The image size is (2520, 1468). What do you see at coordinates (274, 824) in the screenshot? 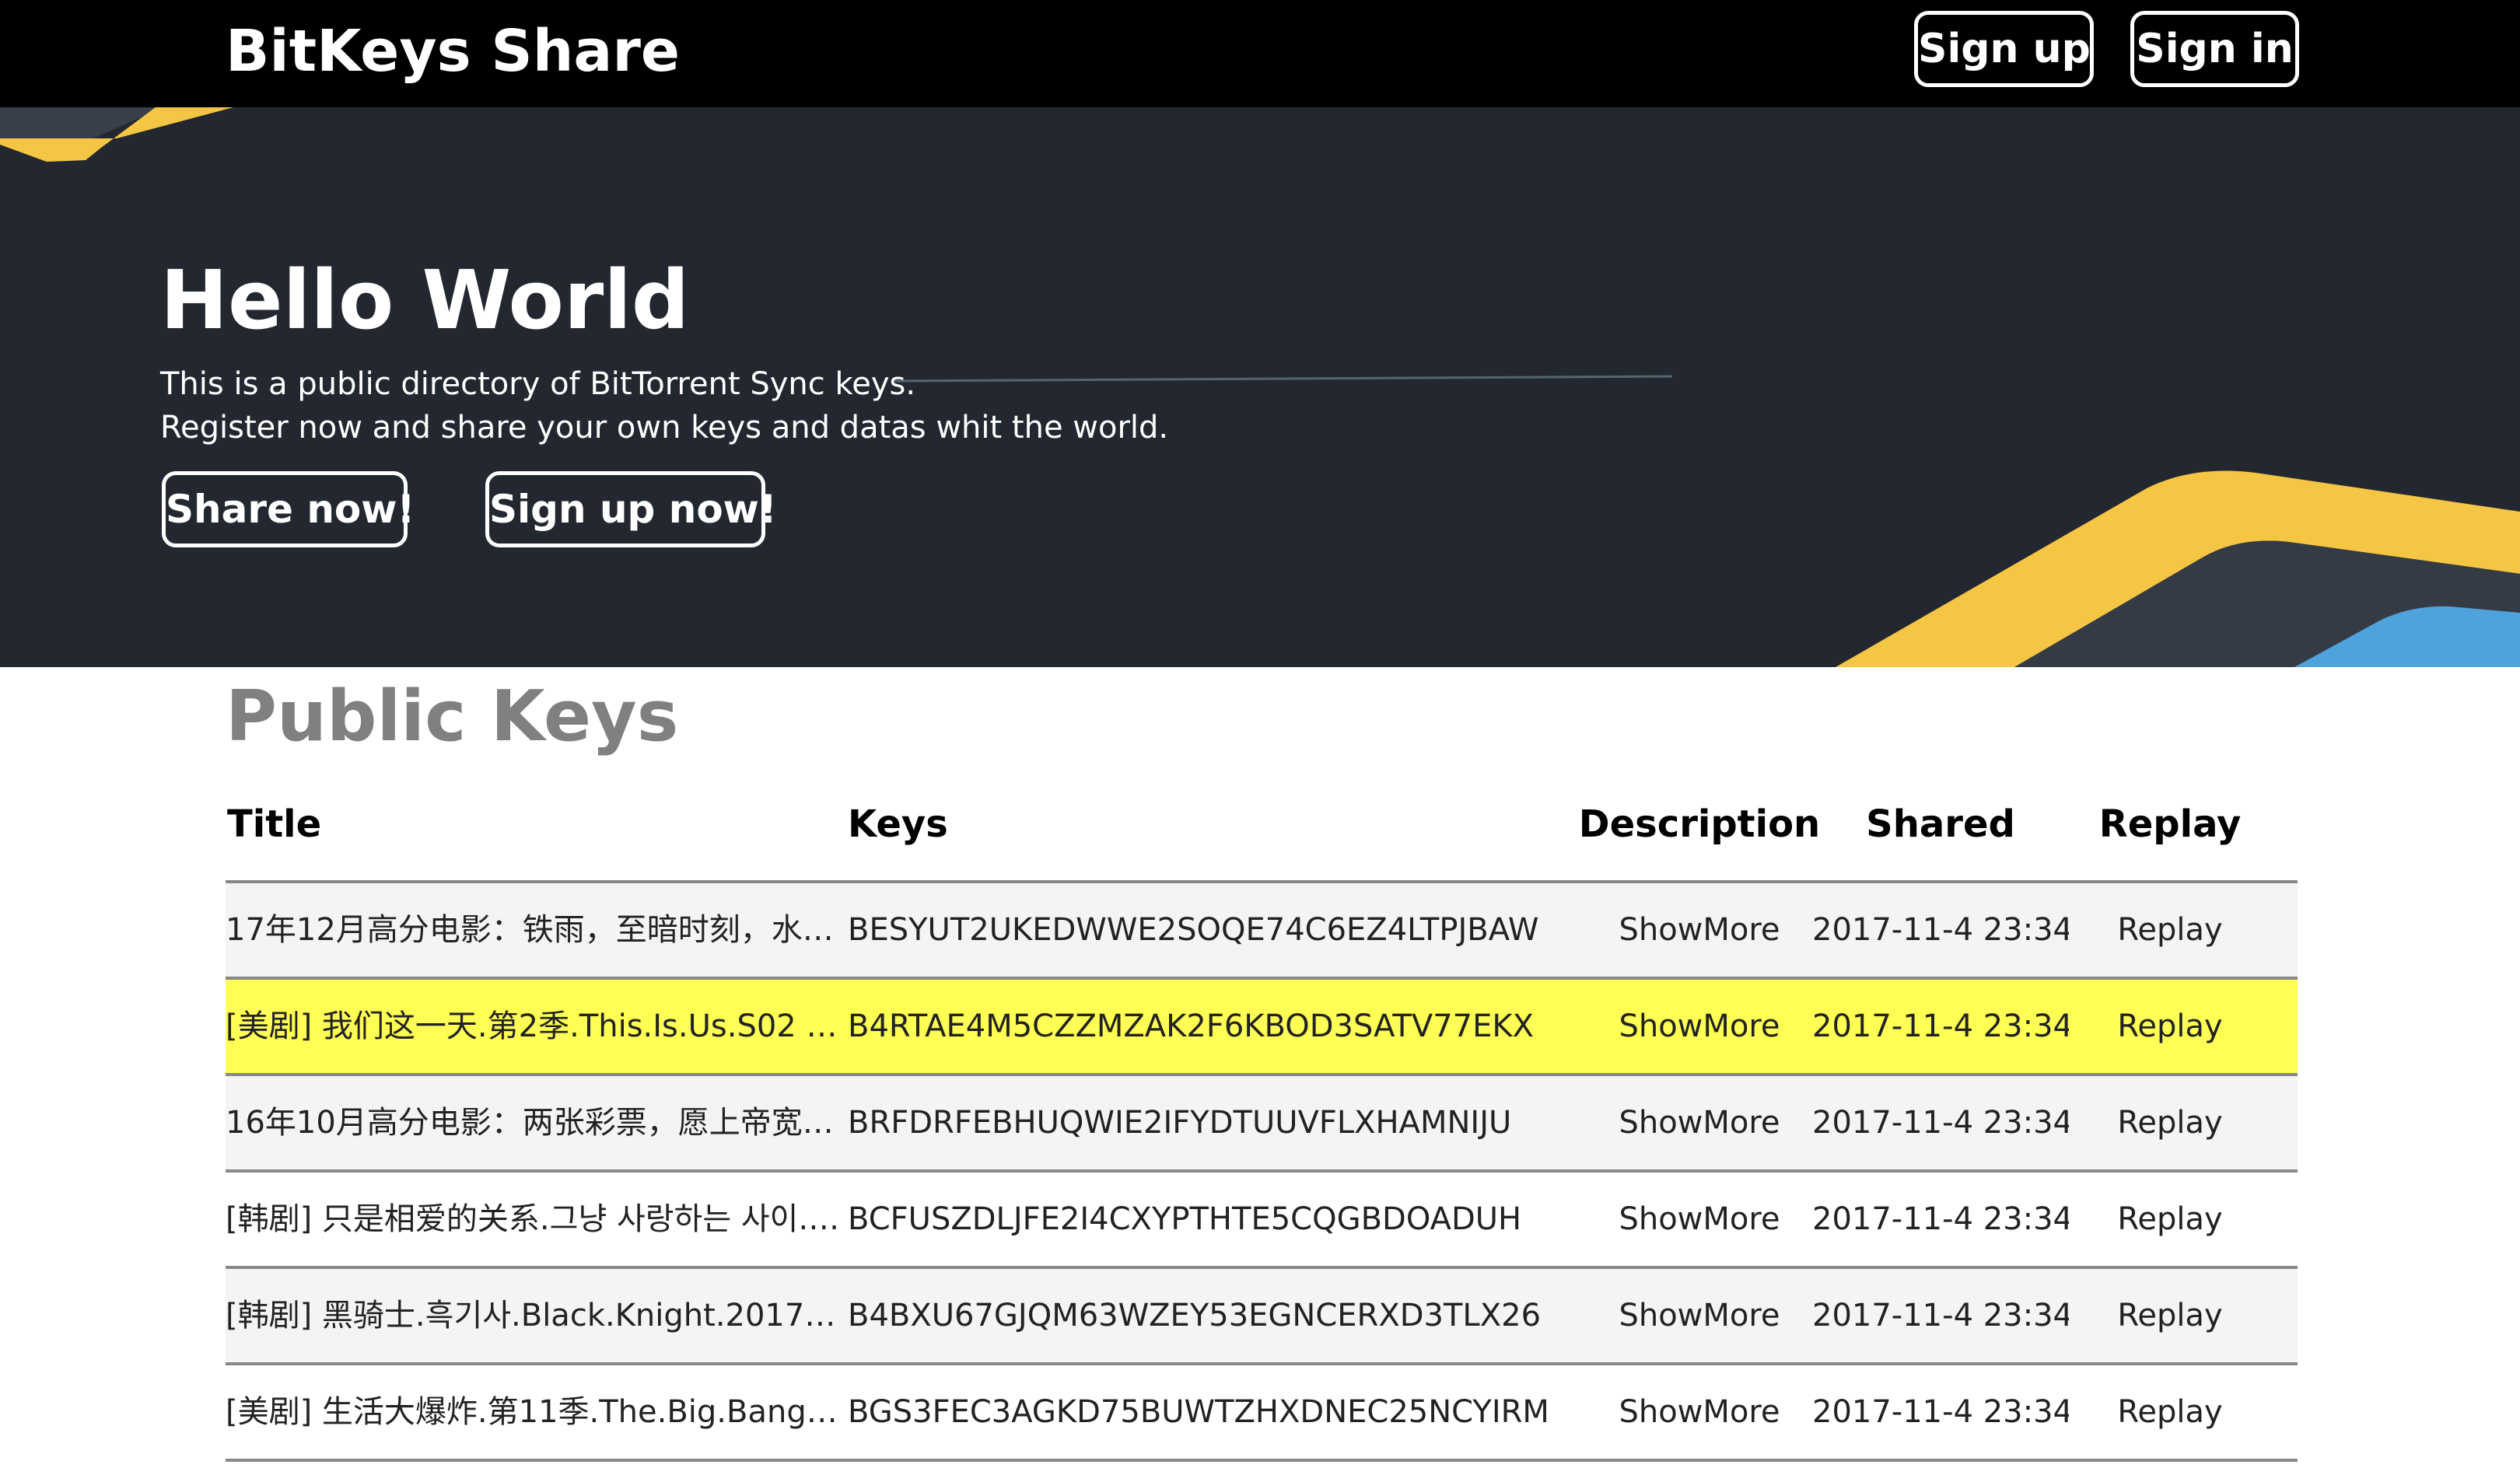
I see `column-header-title: Title` at bounding box center [274, 824].